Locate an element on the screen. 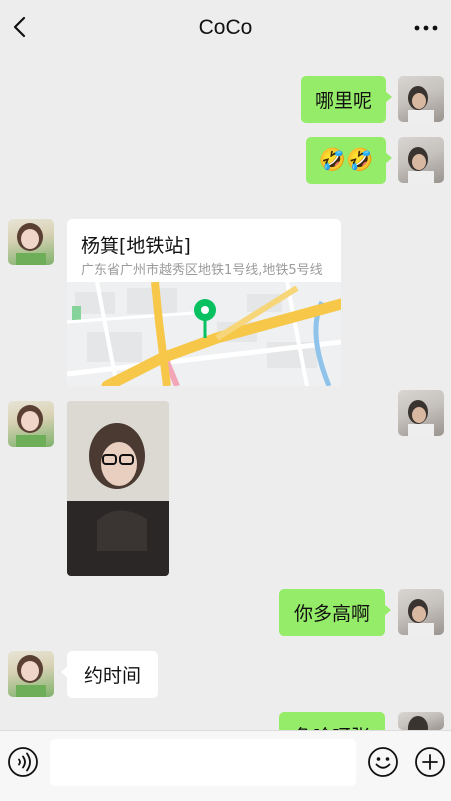 Image resolution: width=451 pixels, height=801 pixels. plus-icon is located at coordinates (430, 762).